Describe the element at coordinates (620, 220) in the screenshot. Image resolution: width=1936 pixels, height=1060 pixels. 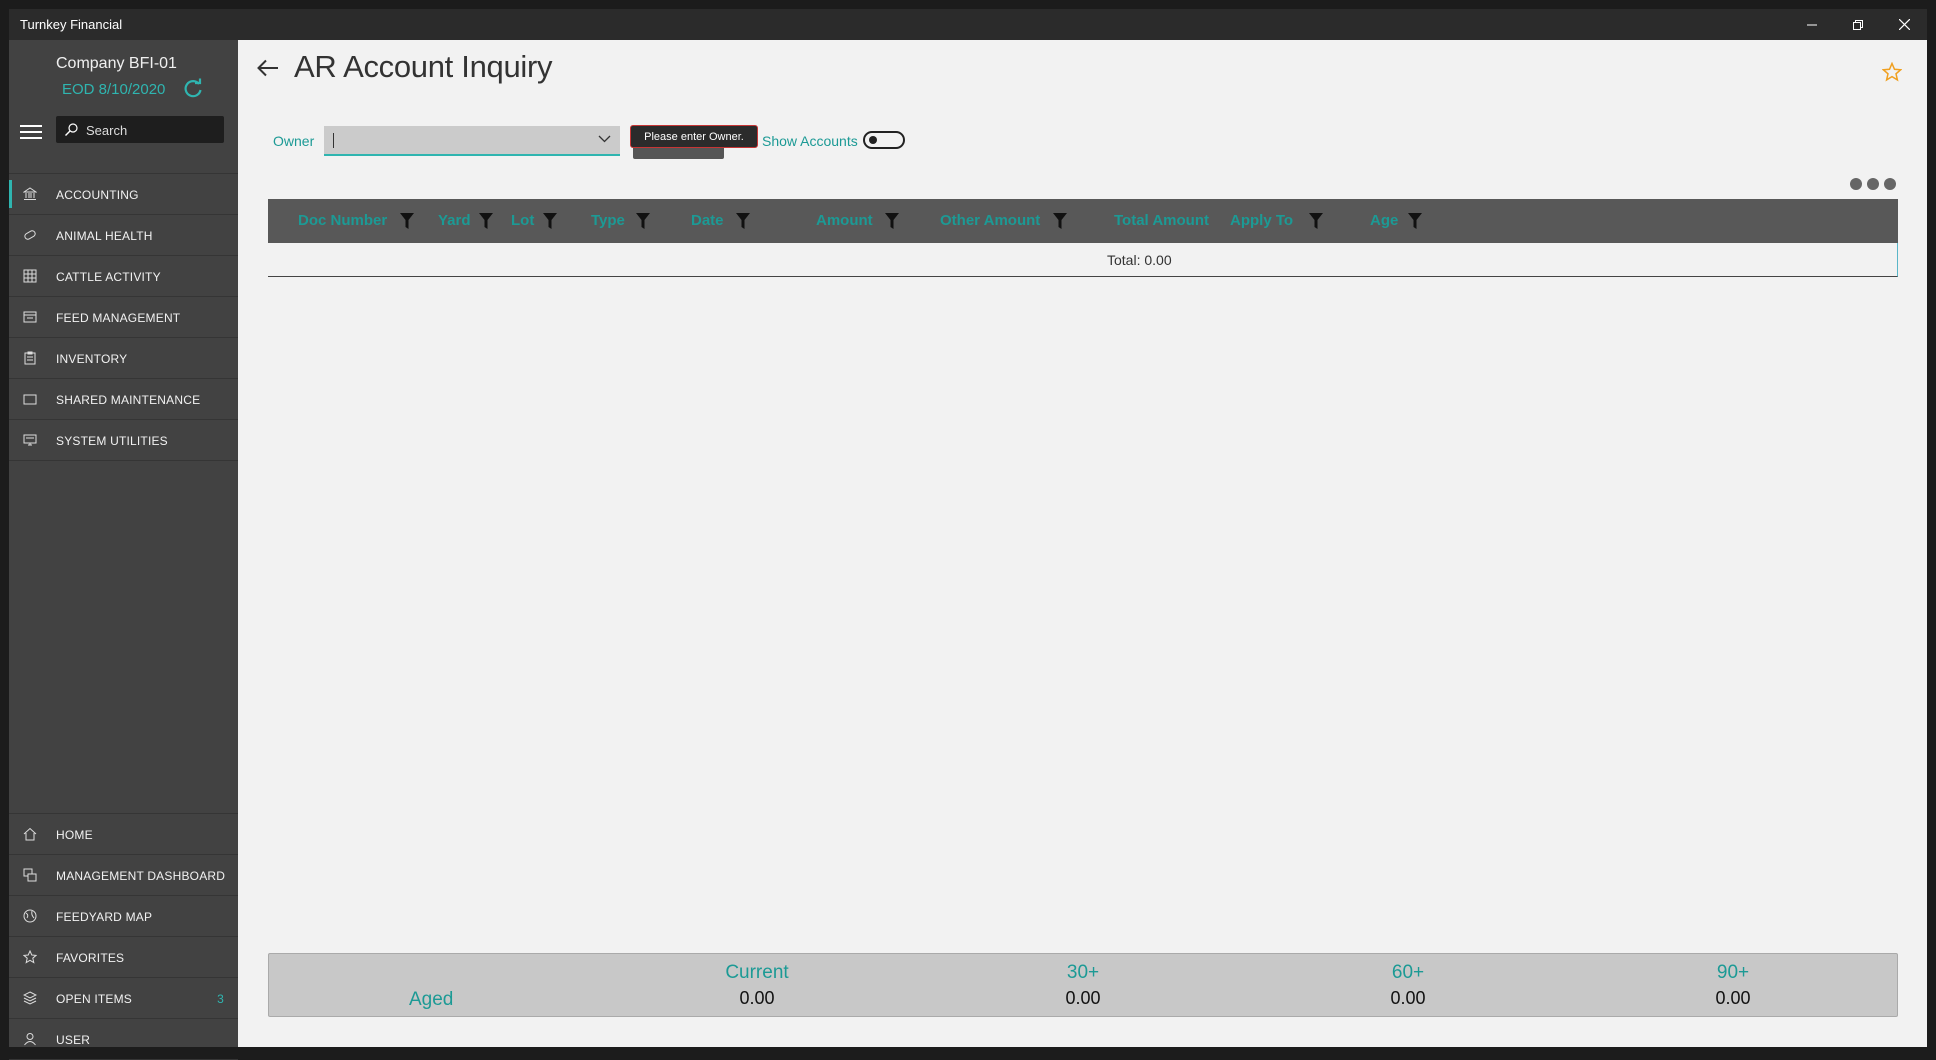
I see `column-type: Type` at that location.